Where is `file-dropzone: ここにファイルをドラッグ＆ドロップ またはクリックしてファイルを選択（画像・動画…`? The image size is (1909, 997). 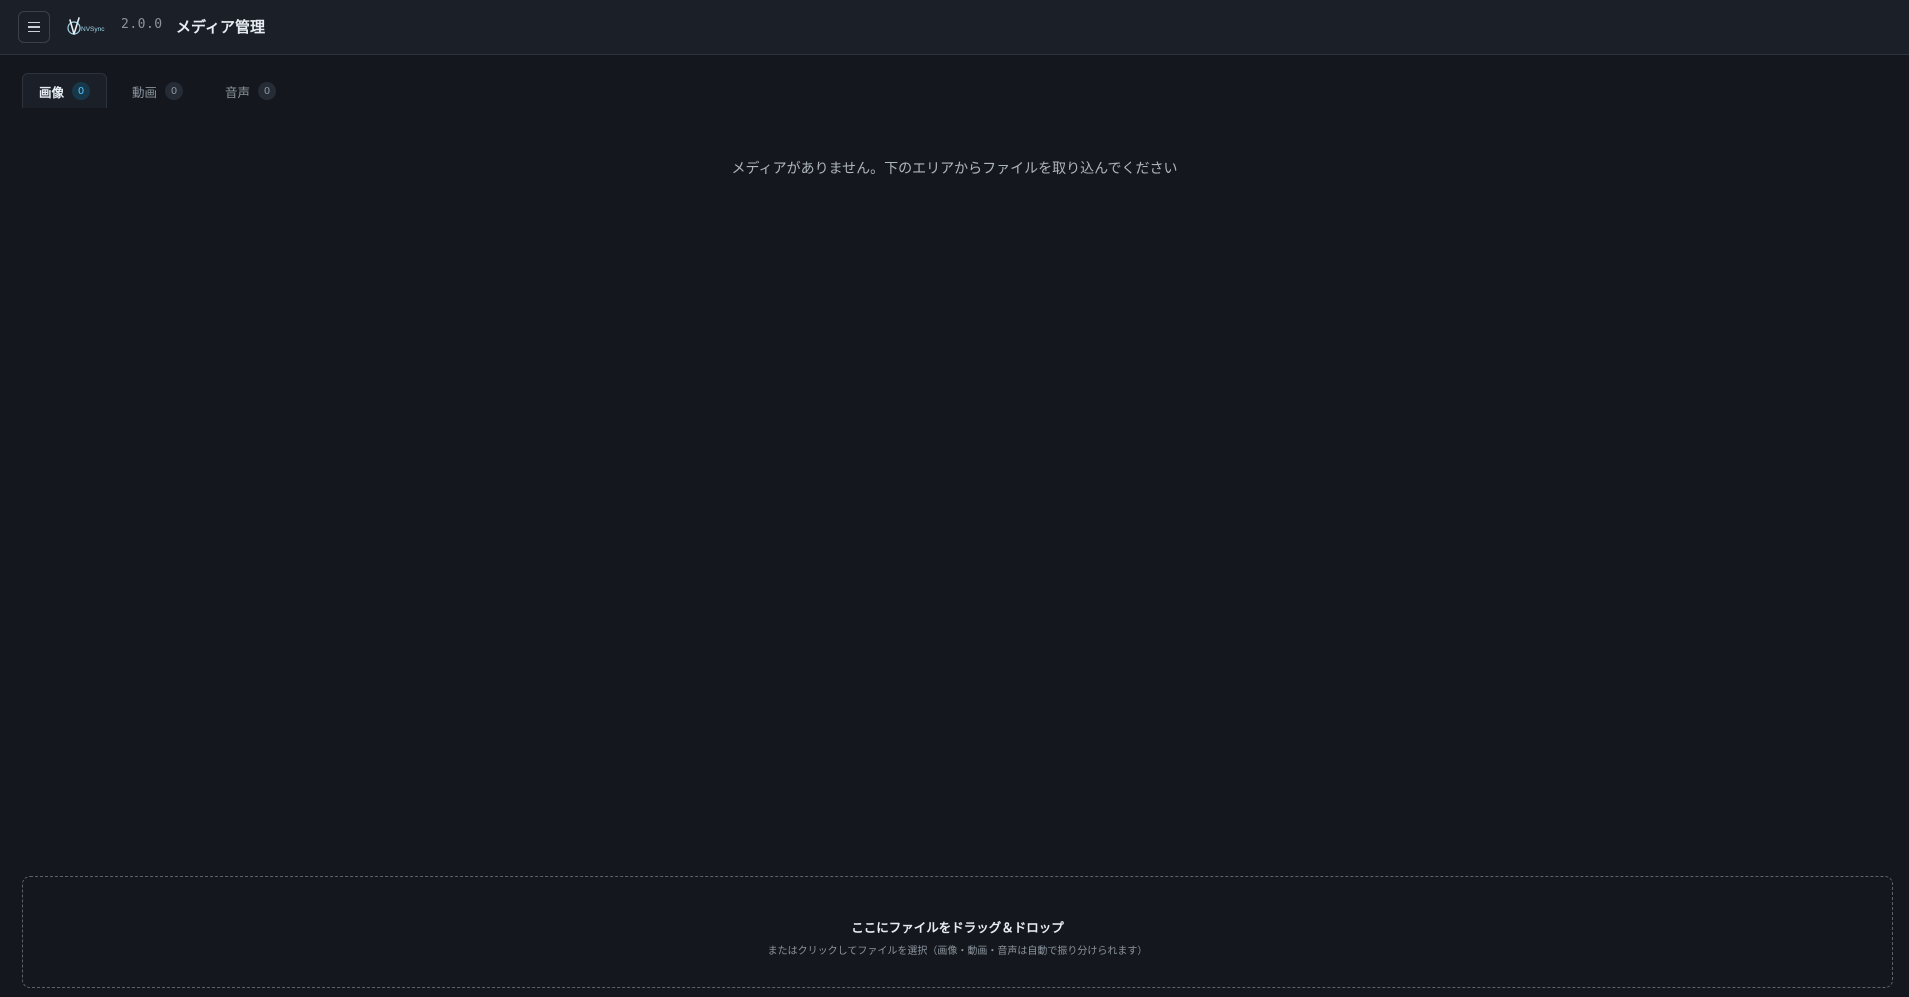 file-dropzone: ここにファイルをドラッグ＆ドロップ またはクリックしてファイルを選択（画像・動画… is located at coordinates (957, 932).